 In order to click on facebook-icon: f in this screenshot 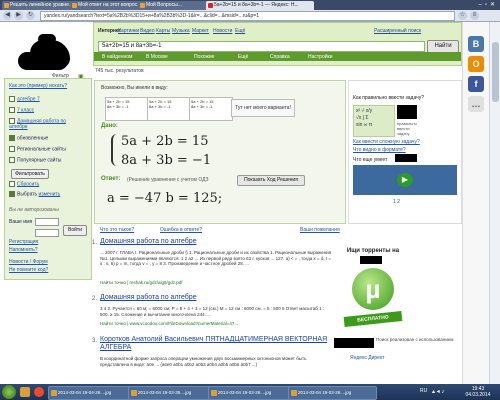, I will do `click(476, 84)`.